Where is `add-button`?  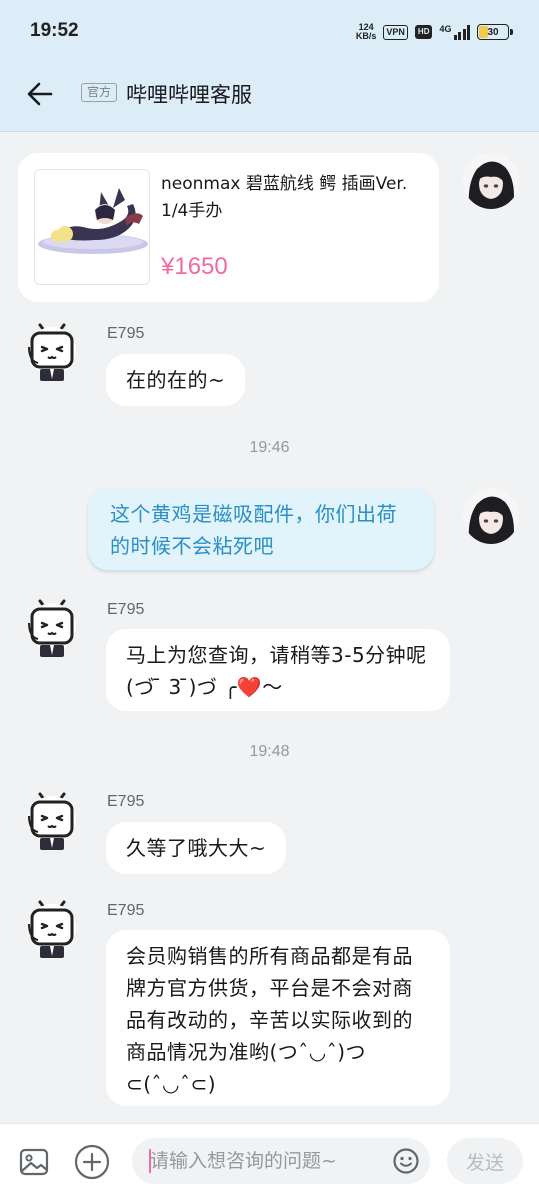 add-button is located at coordinates (92, 1162).